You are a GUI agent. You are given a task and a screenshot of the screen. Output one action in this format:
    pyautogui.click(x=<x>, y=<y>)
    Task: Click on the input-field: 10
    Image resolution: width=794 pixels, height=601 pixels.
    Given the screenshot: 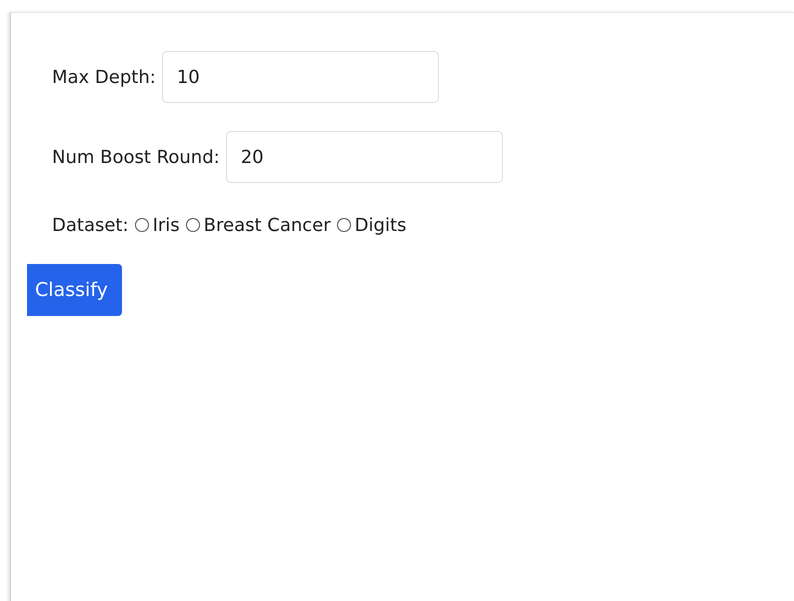 What is the action you would take?
    pyautogui.click(x=300, y=77)
    